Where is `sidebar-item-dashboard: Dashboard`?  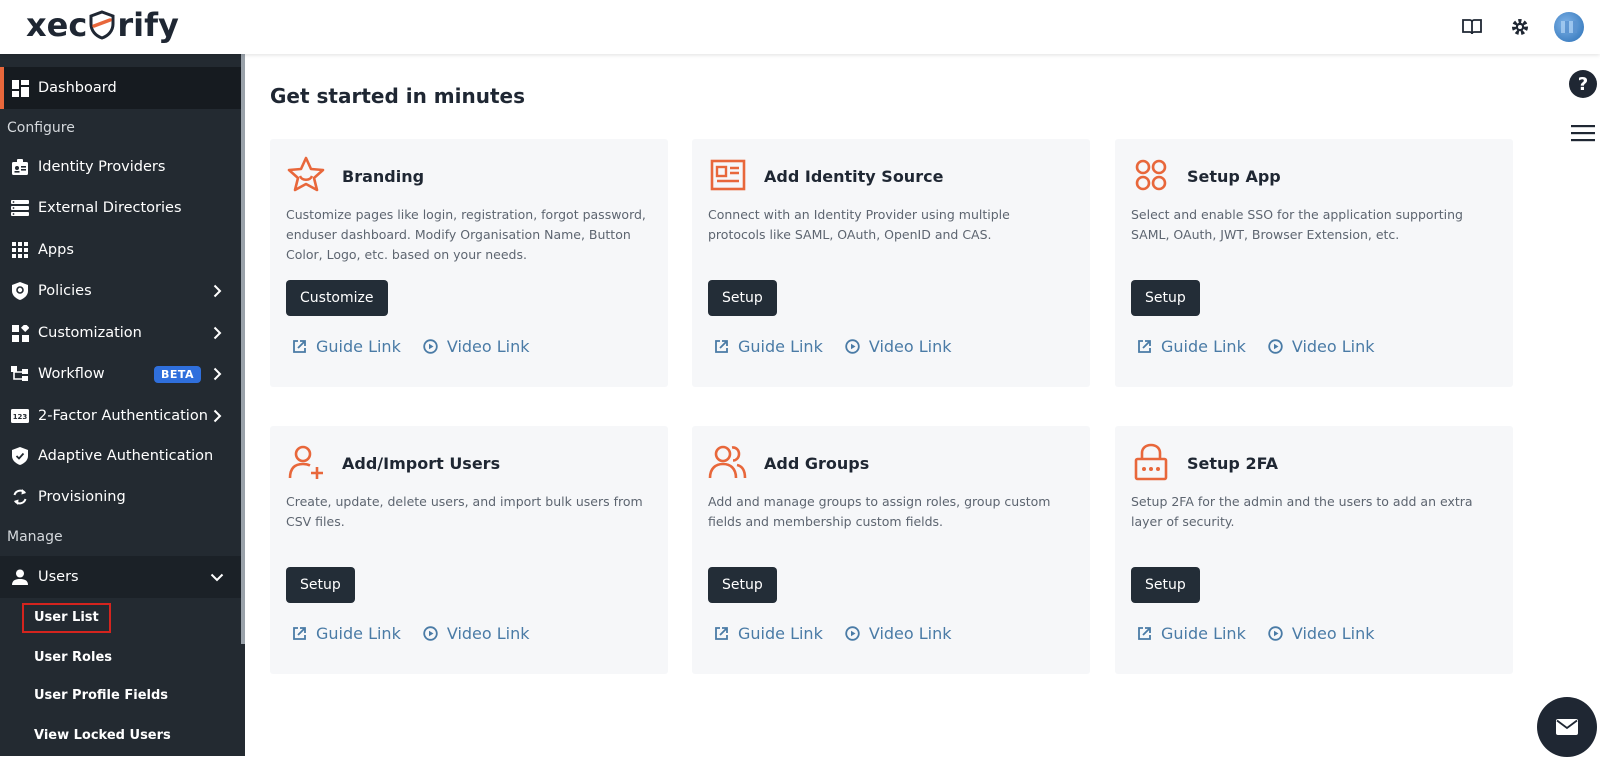
sidebar-item-dashboard: Dashboard is located at coordinates (120, 88).